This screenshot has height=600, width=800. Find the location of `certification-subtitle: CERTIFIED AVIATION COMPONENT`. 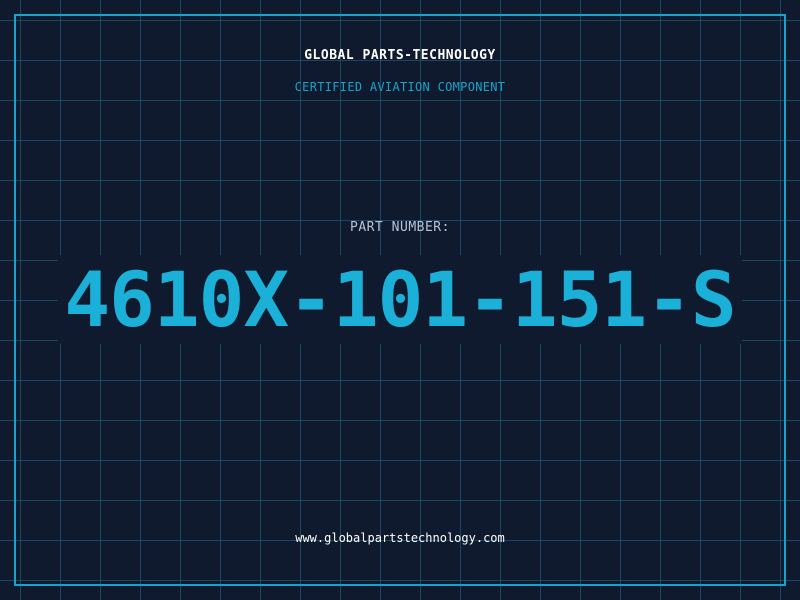

certification-subtitle: CERTIFIED AVIATION COMPONENT is located at coordinates (400, 87).